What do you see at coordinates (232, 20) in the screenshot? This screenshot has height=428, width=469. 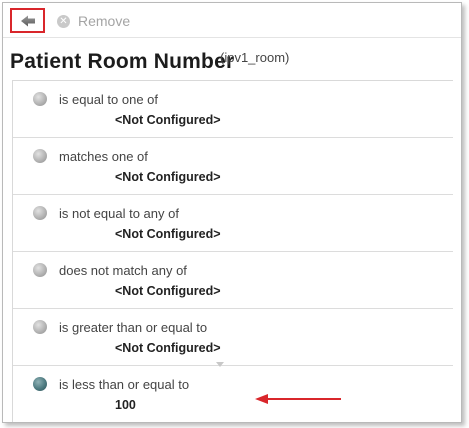 I see `toolbar: ✕ Remove` at bounding box center [232, 20].